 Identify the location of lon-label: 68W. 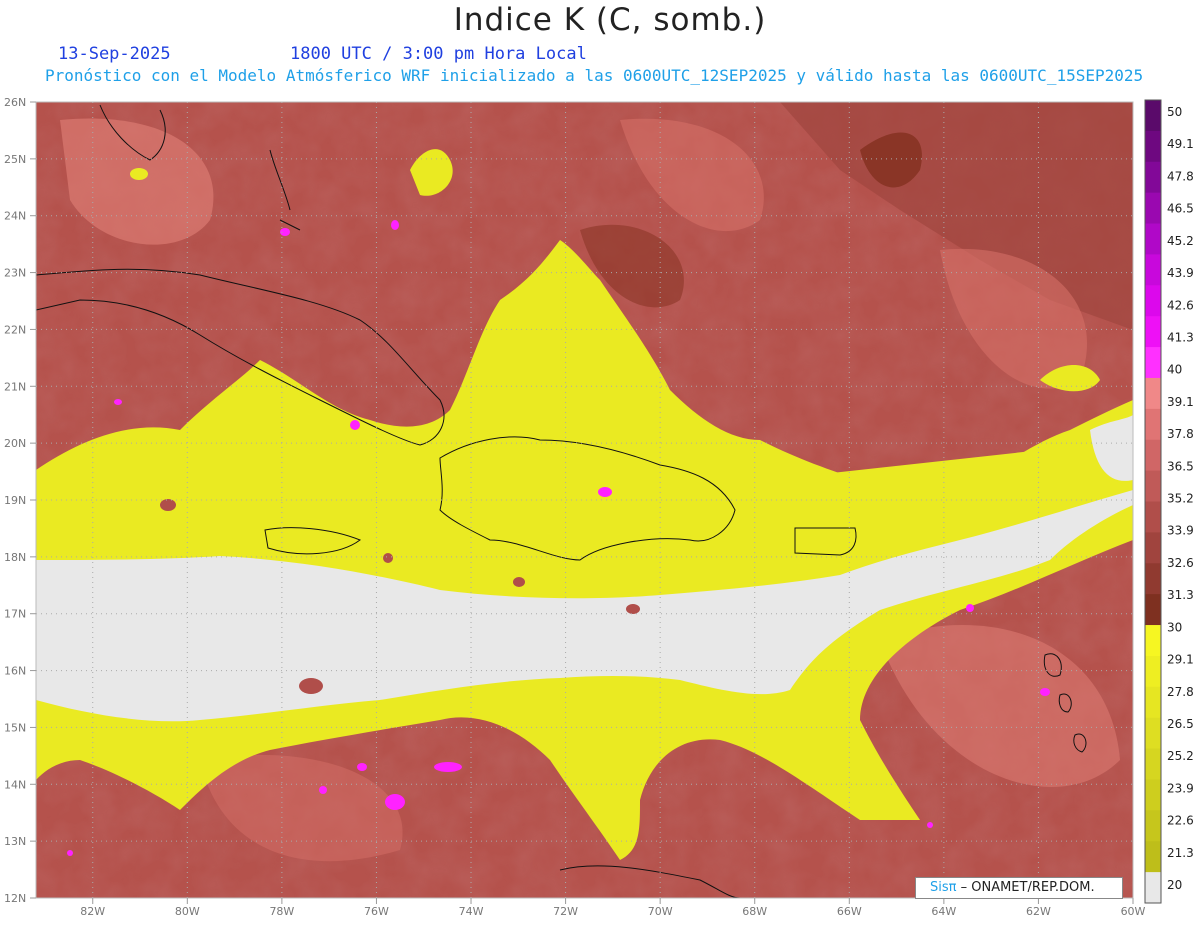
(754, 911).